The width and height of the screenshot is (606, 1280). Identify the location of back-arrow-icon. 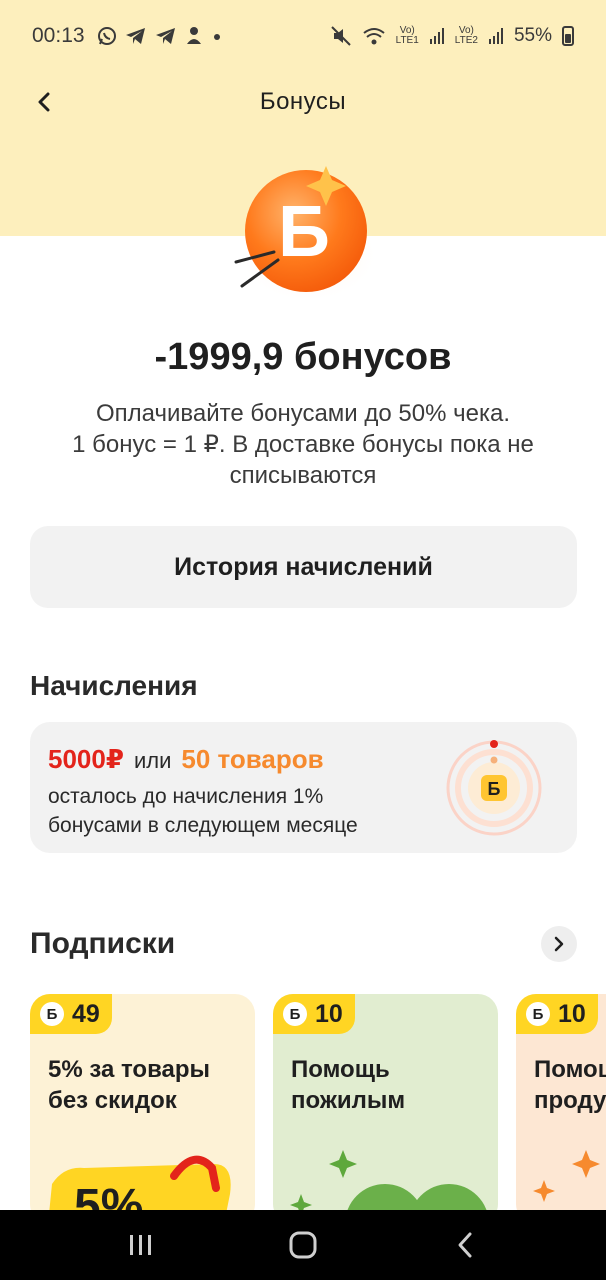
(465, 1245).